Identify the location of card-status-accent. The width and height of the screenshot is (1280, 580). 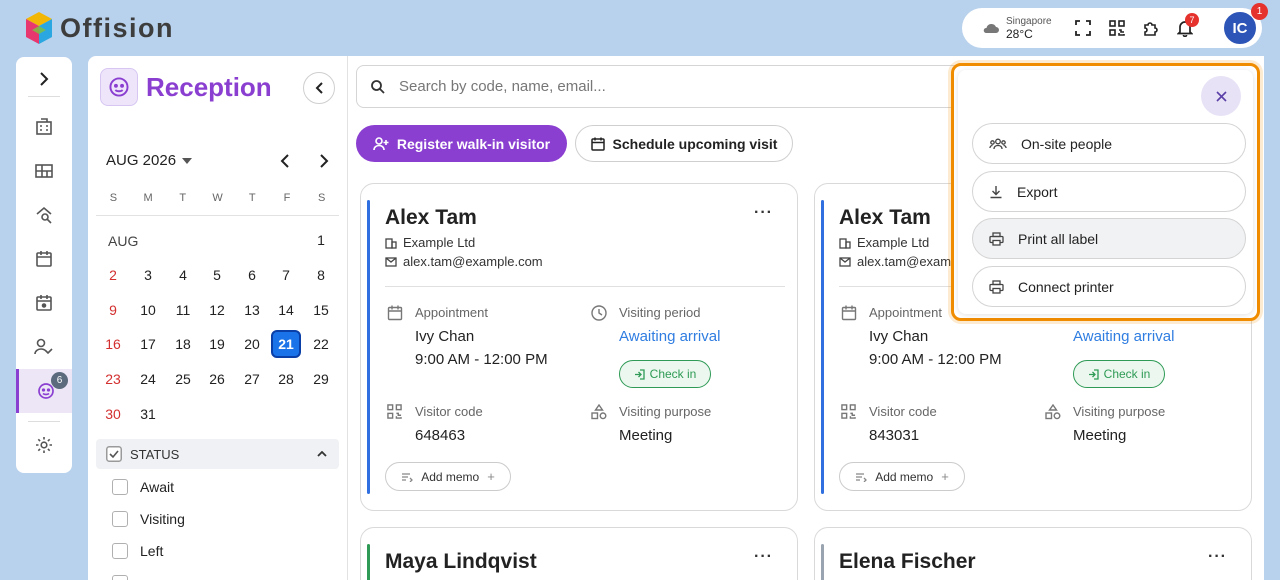
(822, 347).